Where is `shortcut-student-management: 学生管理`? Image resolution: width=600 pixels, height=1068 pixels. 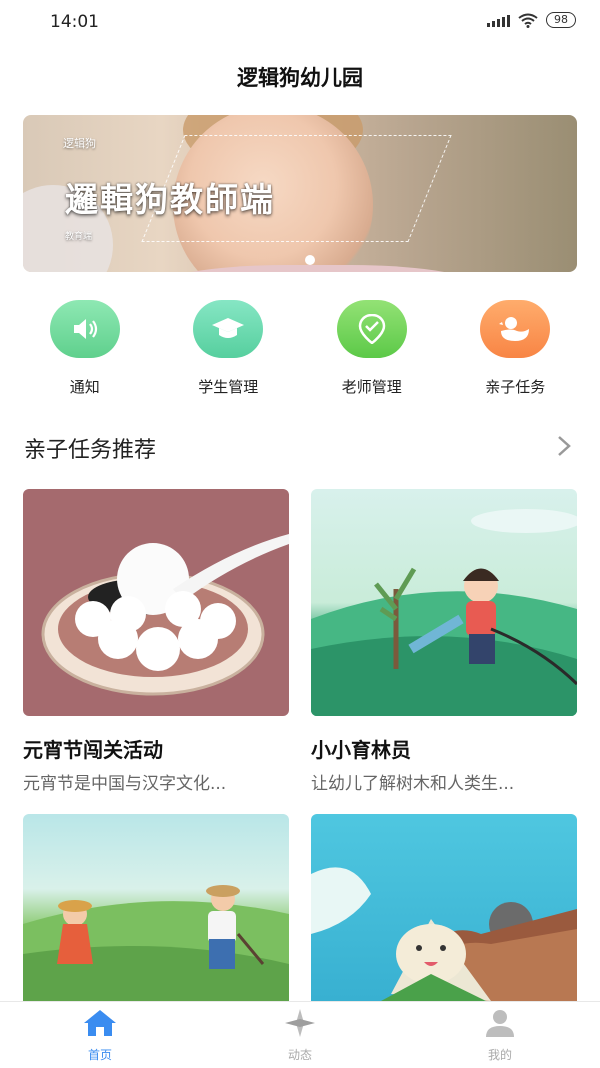
shortcut-student-management: 学生管理 is located at coordinates (228, 348).